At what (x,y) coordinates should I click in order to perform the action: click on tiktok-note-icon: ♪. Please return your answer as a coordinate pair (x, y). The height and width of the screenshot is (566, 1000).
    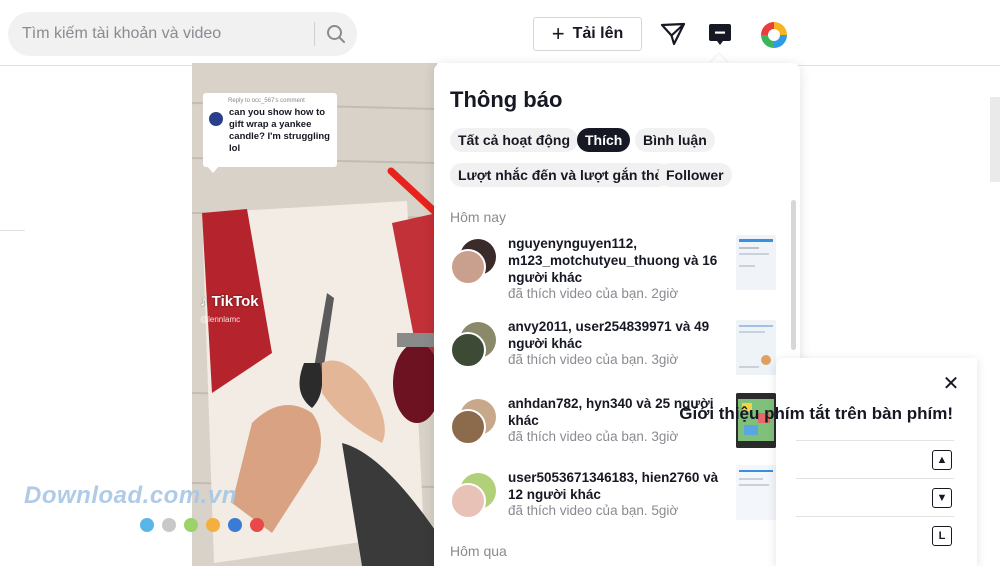
    Looking at the image, I should click on (204, 301).